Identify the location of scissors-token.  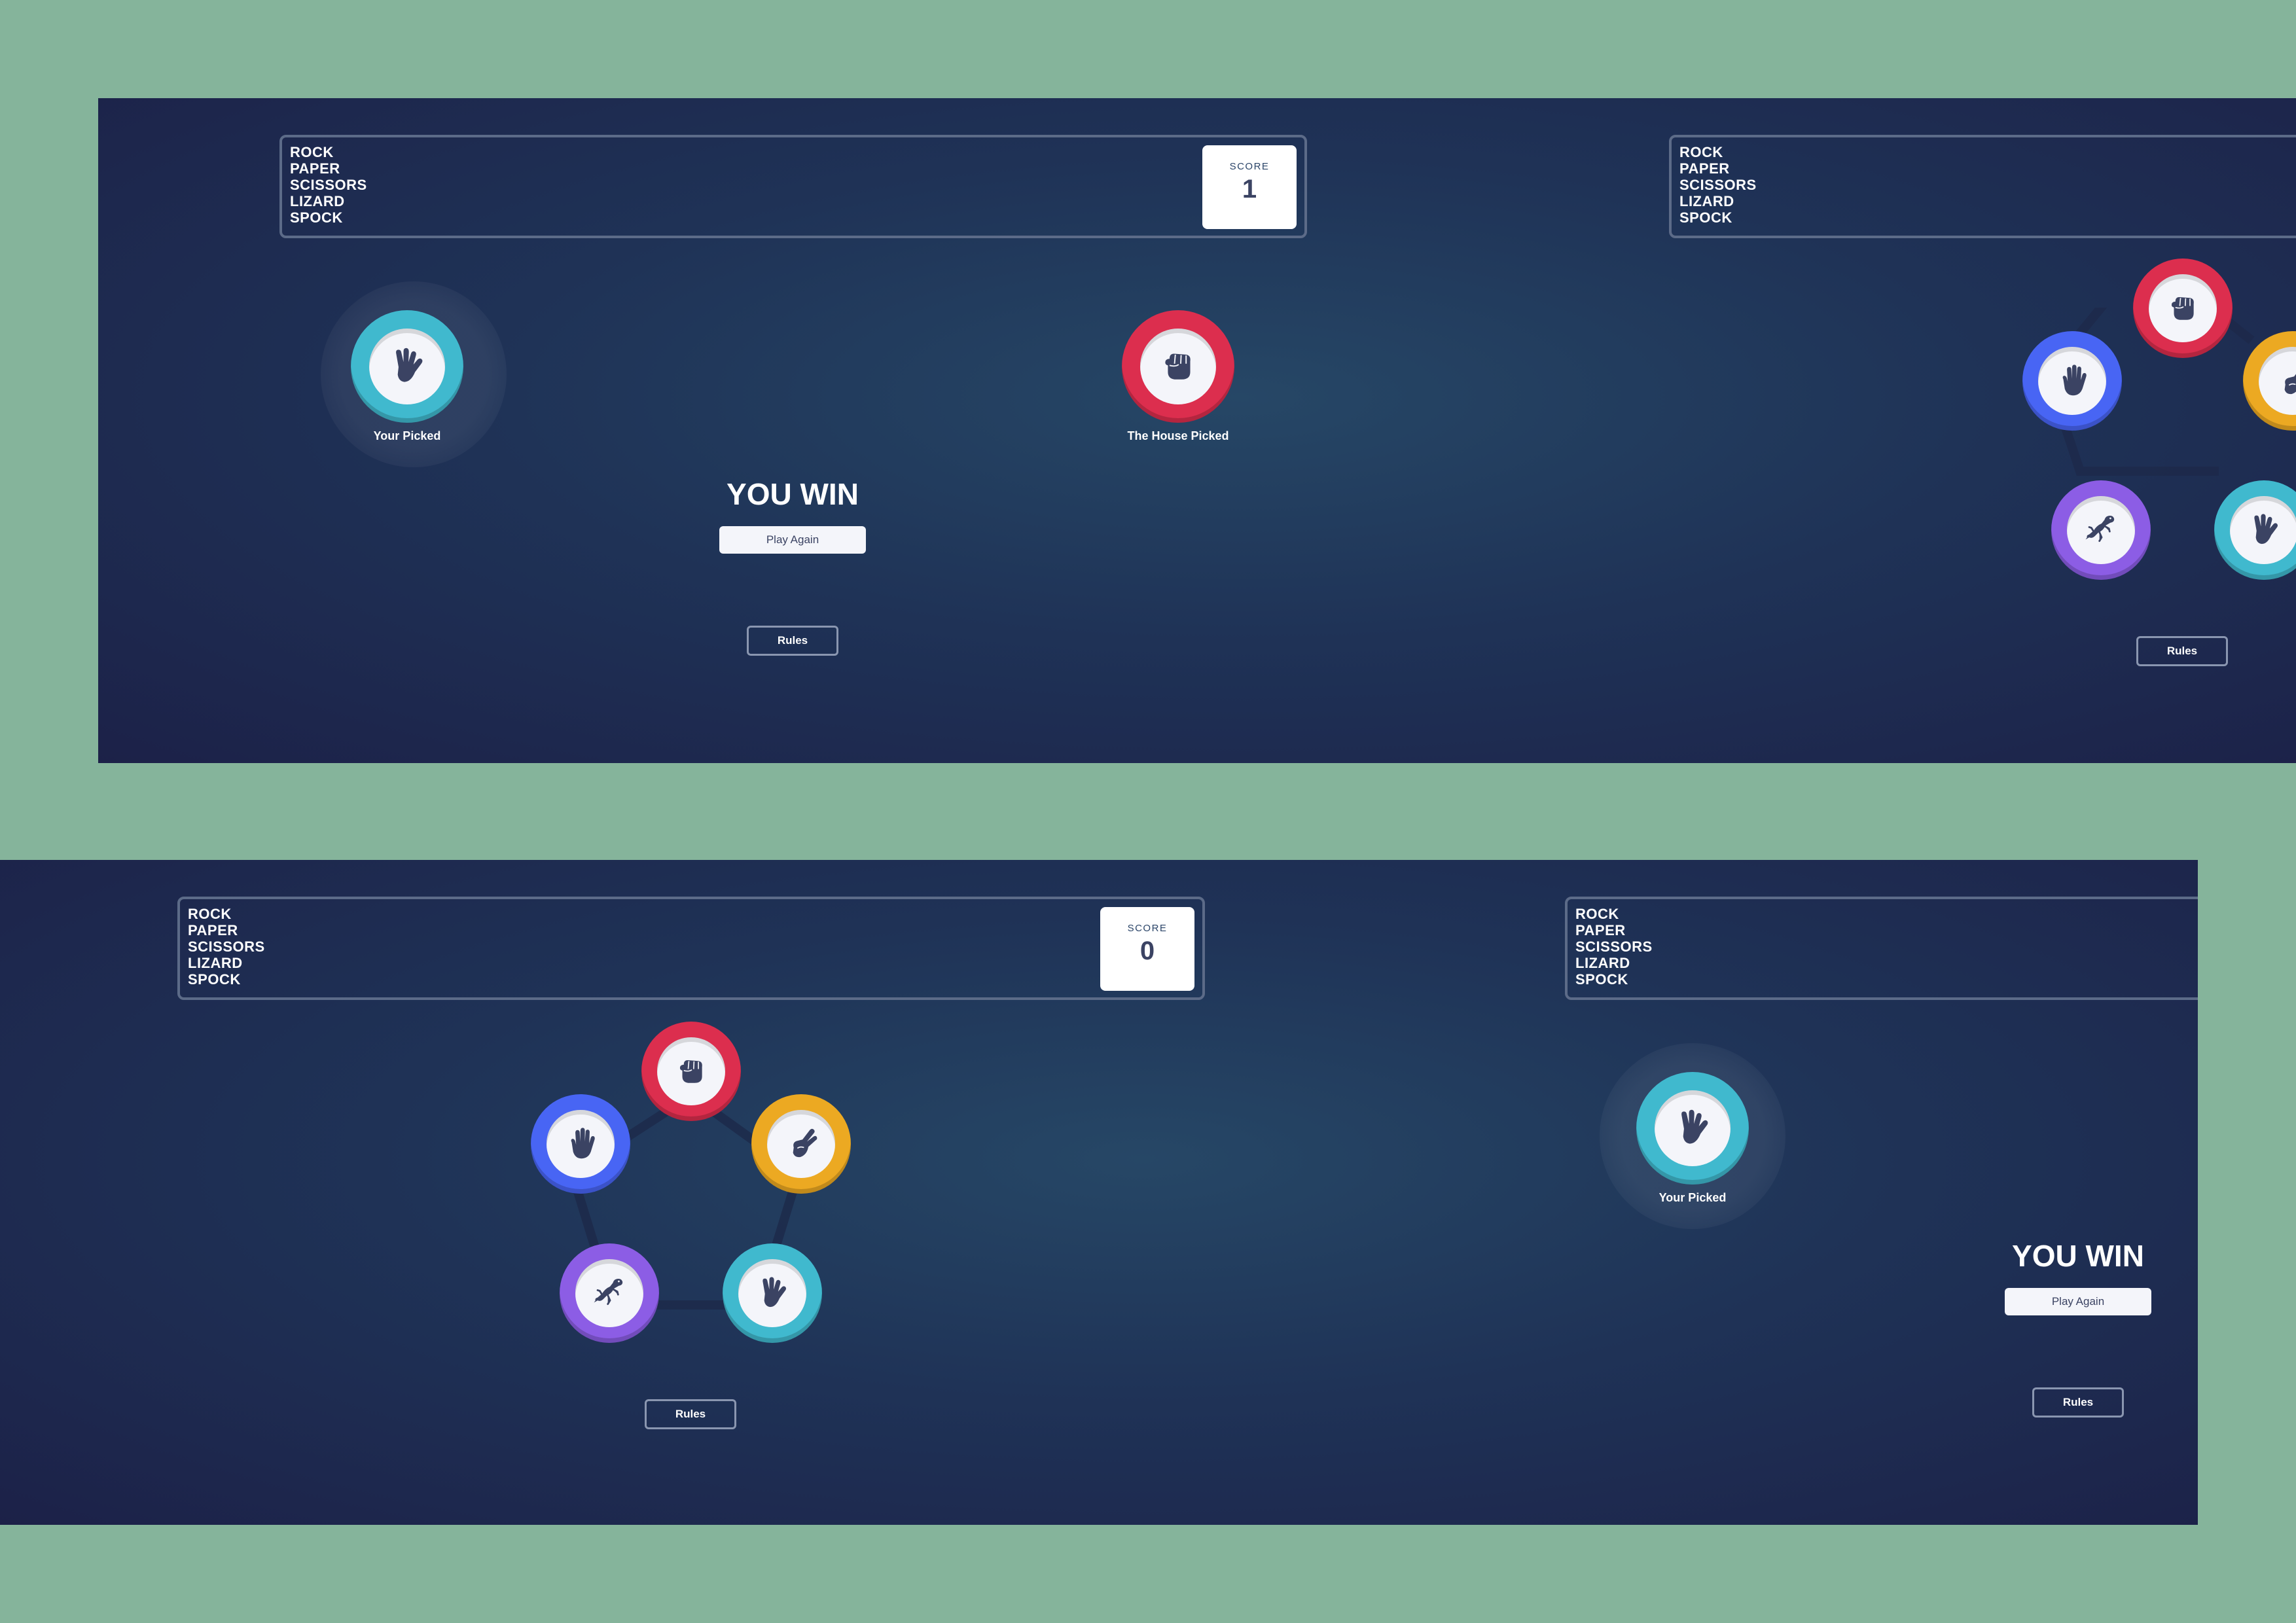
(801, 1144).